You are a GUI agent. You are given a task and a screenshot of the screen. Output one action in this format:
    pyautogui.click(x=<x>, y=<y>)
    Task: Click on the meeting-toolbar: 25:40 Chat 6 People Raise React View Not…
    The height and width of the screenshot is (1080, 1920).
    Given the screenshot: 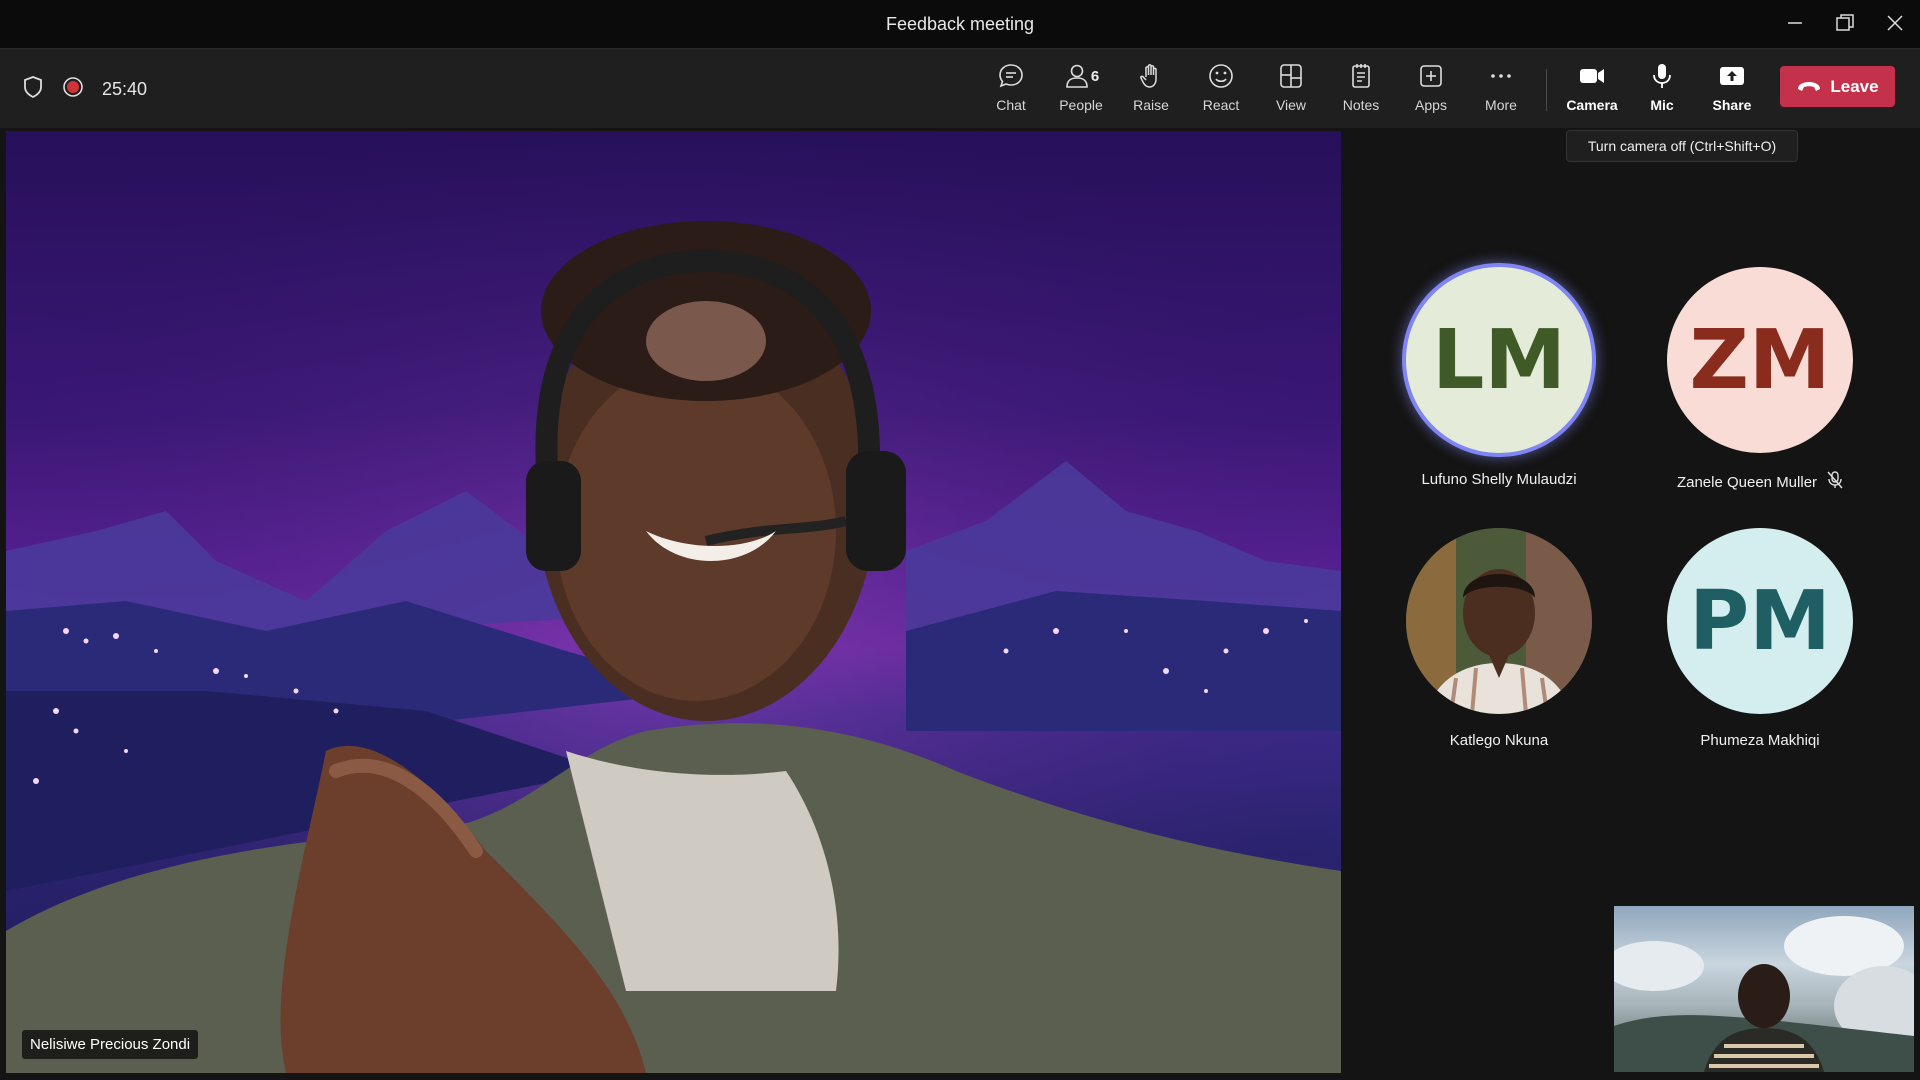 What is the action you would take?
    pyautogui.click(x=960, y=88)
    